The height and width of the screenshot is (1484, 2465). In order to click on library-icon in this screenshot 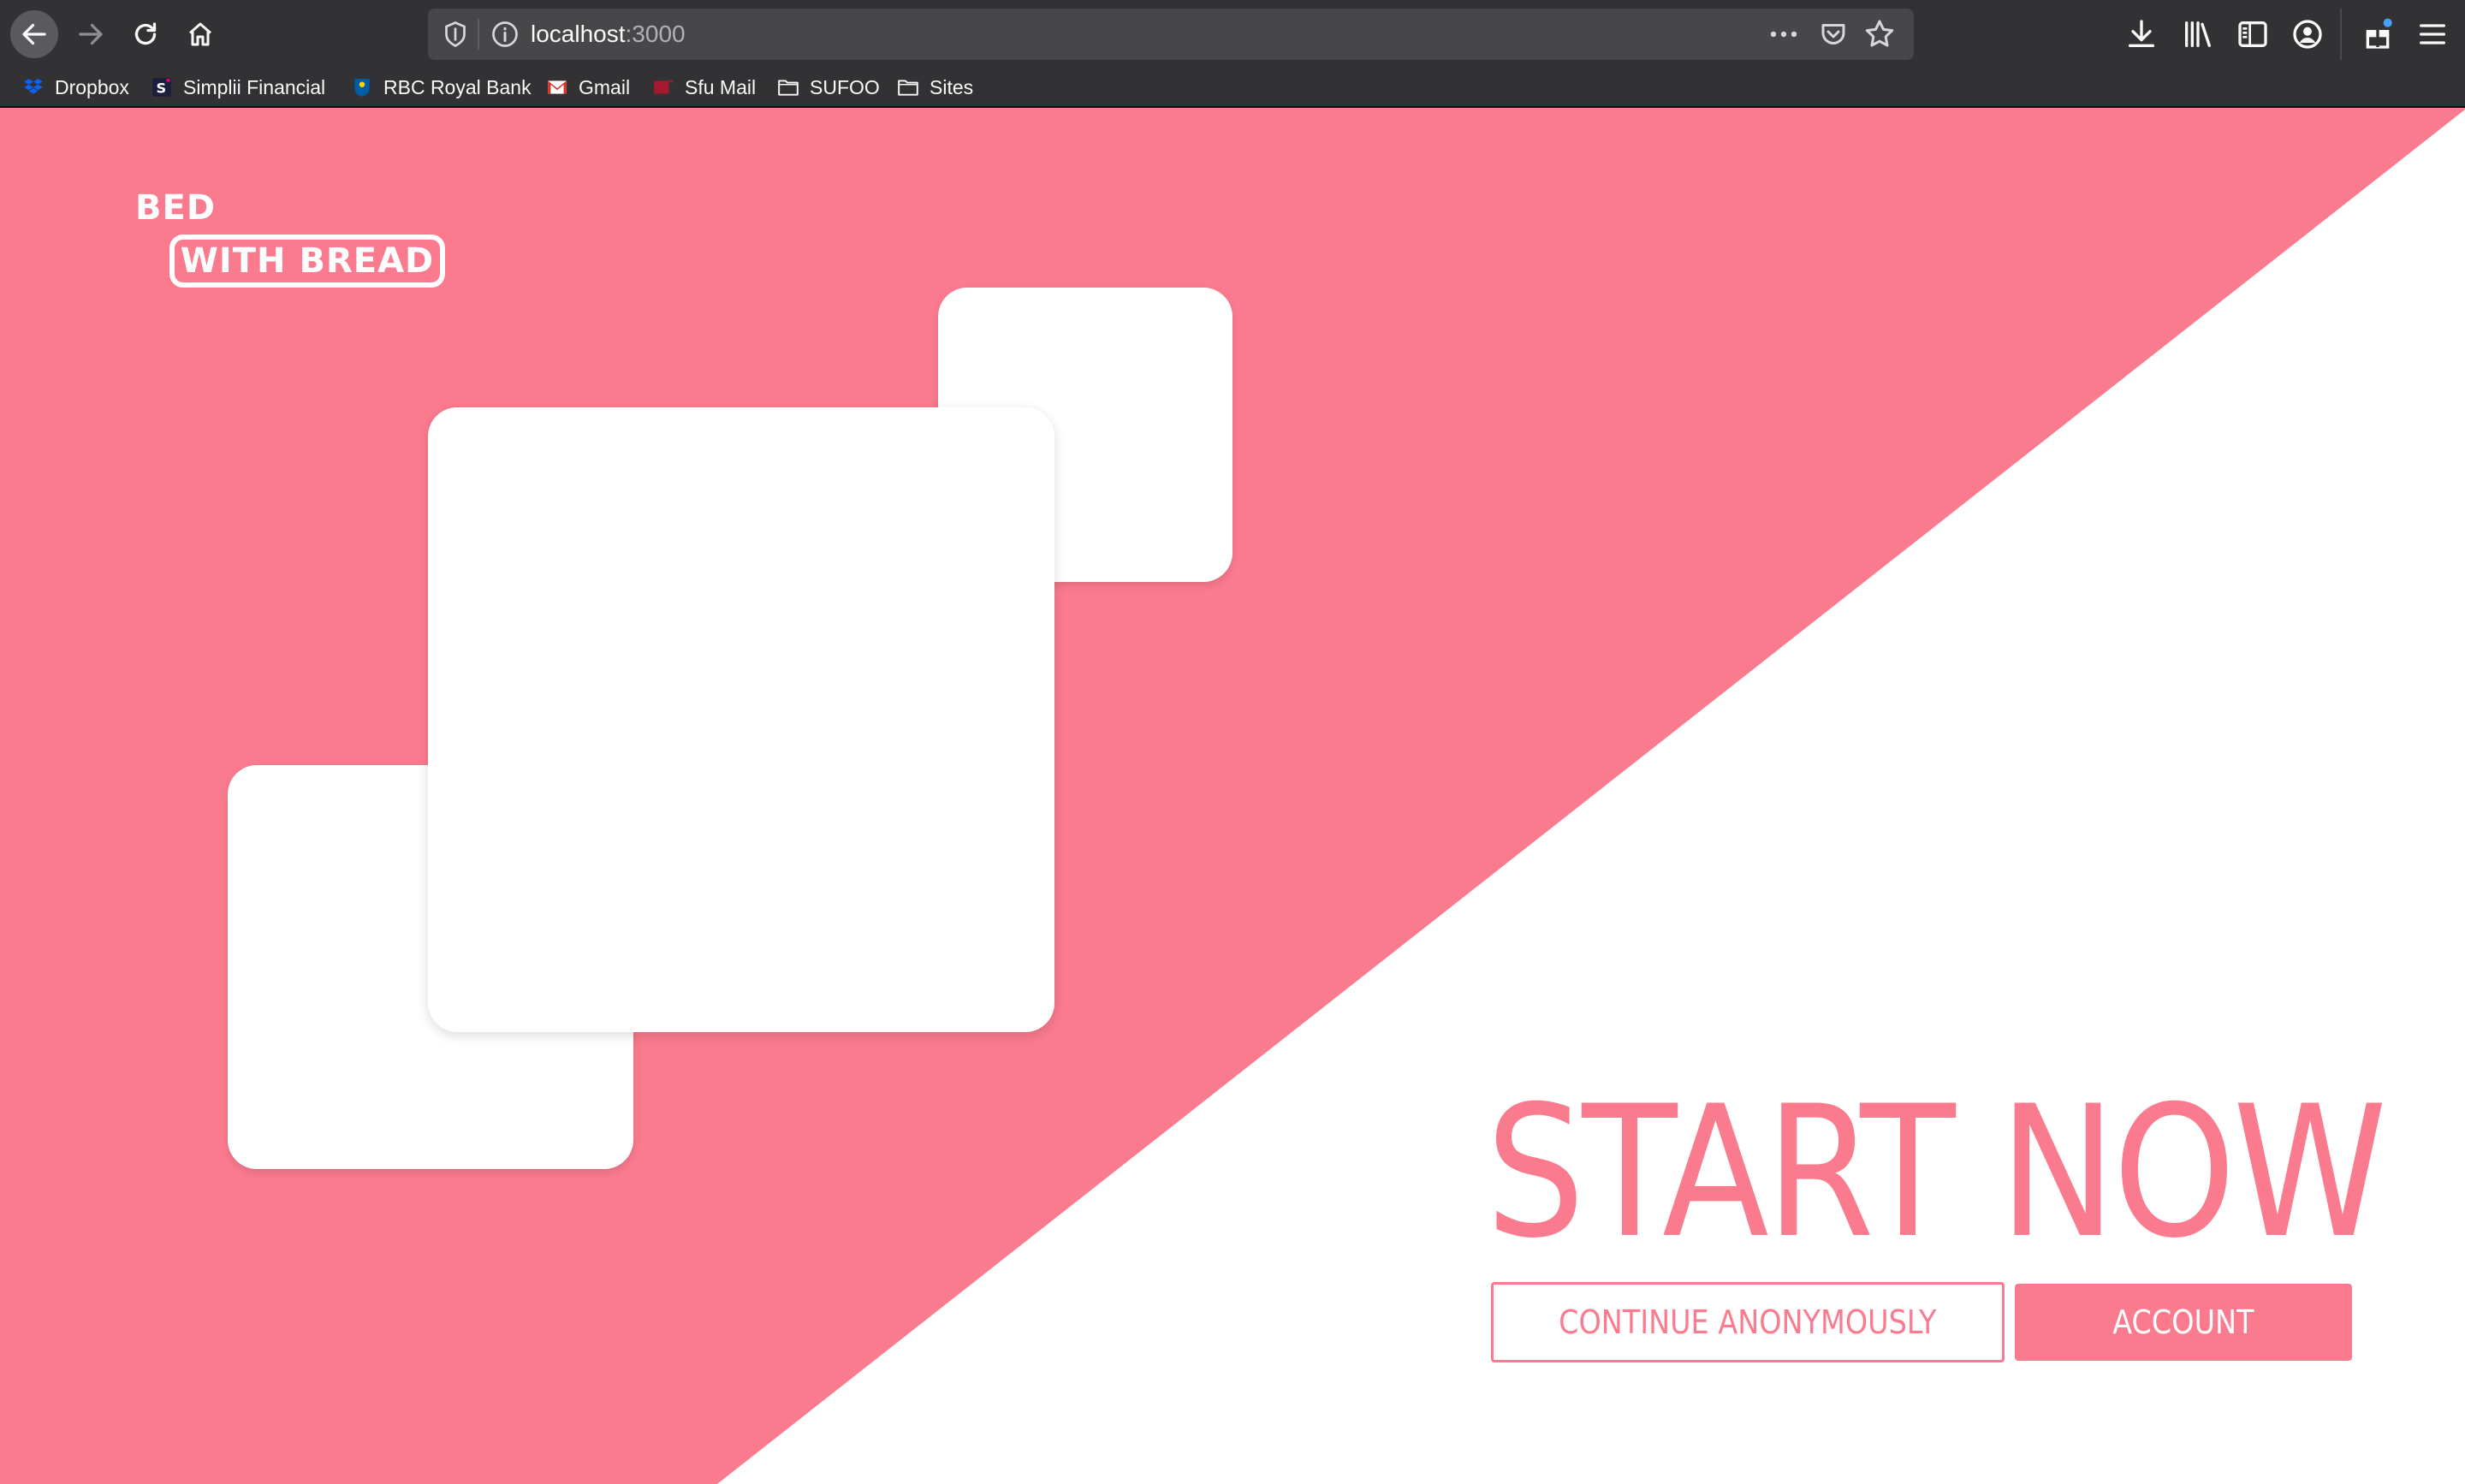, I will do `click(2198, 34)`.